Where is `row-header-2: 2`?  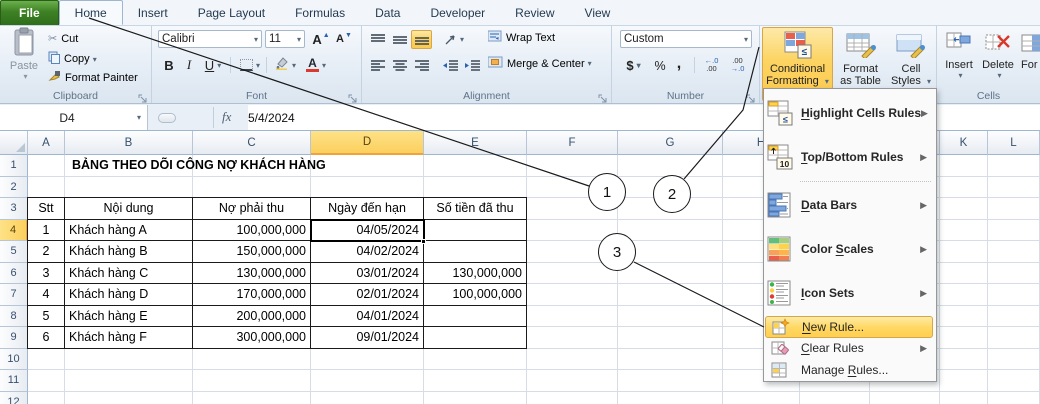 row-header-2: 2 is located at coordinates (14, 187).